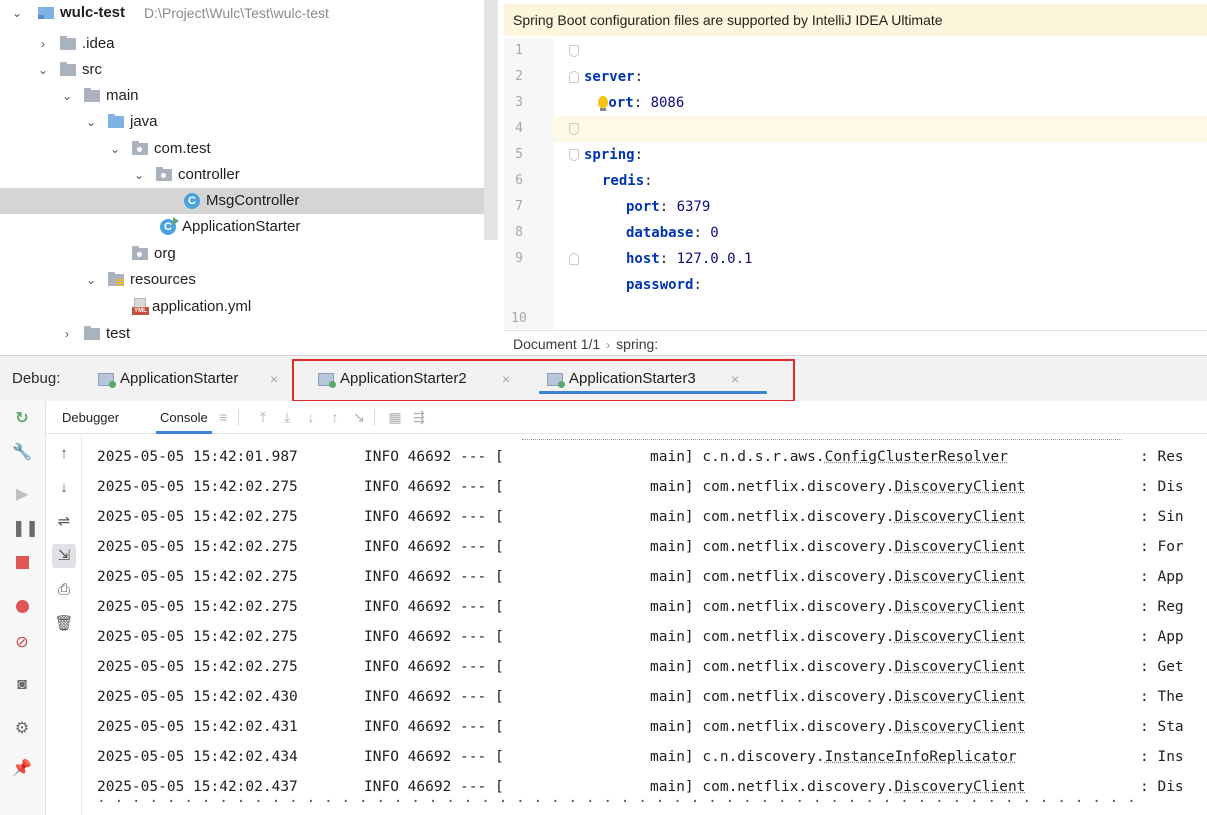 This screenshot has width=1207, height=815. What do you see at coordinates (242, 201) in the screenshot?
I see `tree-item-msgcontroller: C MsgController` at bounding box center [242, 201].